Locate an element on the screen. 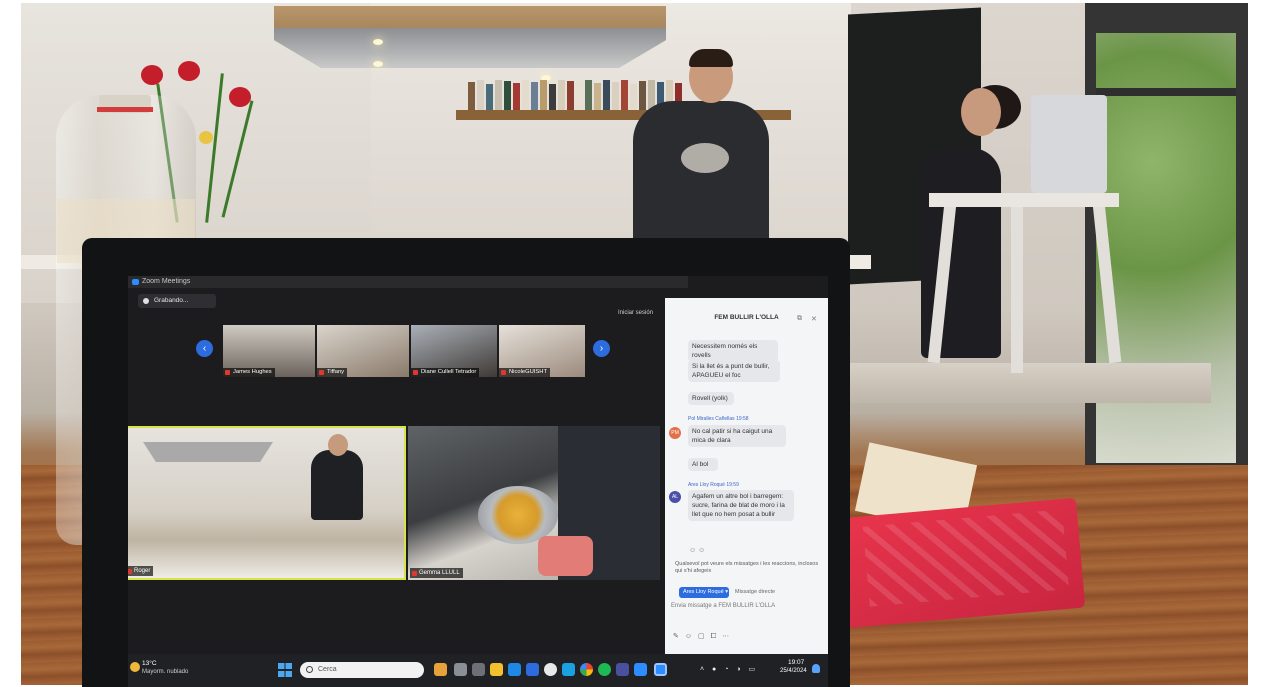  task-view-icon is located at coordinates (460, 669).